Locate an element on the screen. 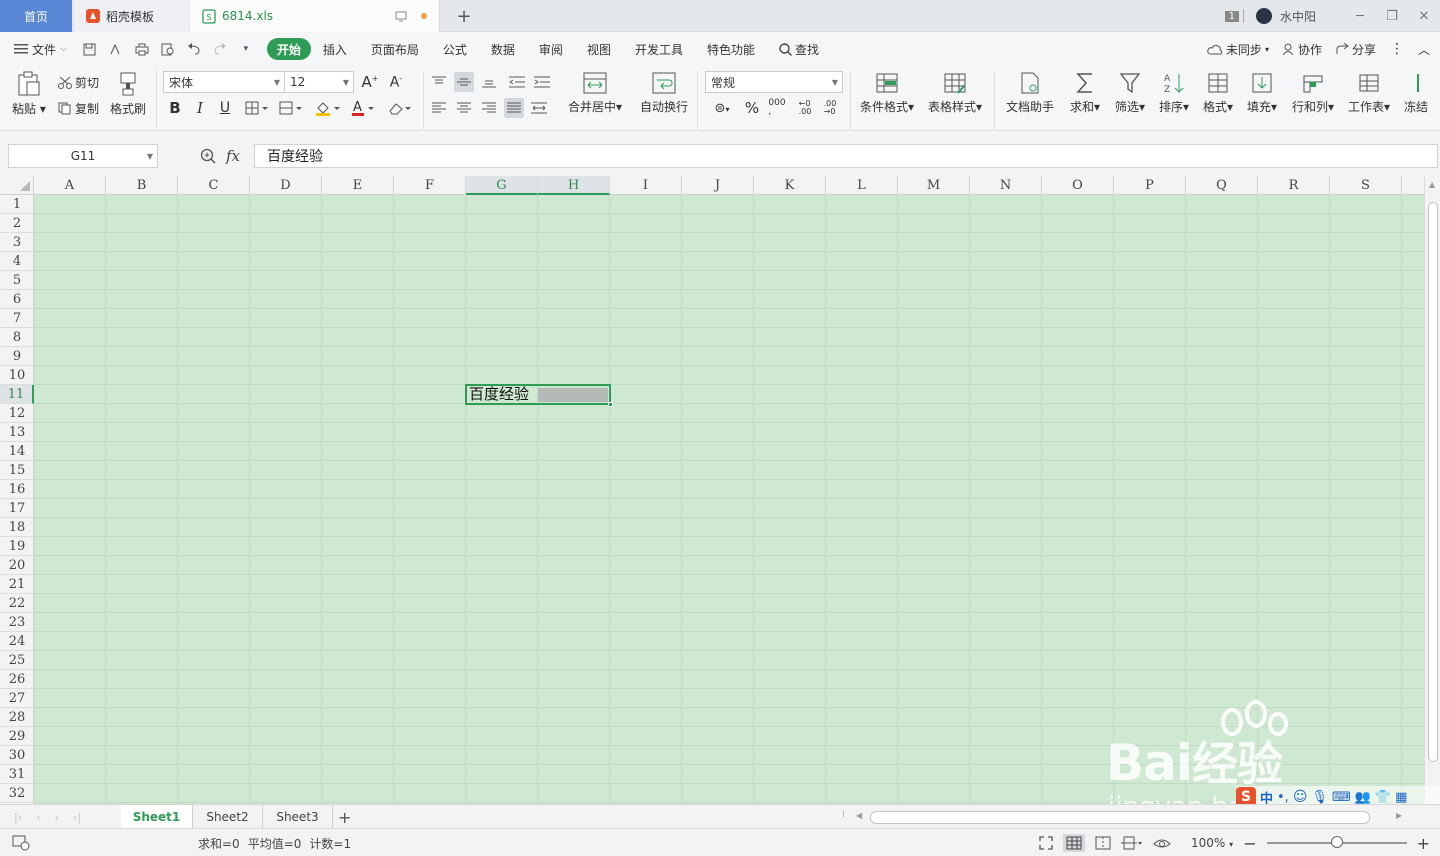 This screenshot has height=856, width=1440. decrease-indent-button is located at coordinates (517, 82).